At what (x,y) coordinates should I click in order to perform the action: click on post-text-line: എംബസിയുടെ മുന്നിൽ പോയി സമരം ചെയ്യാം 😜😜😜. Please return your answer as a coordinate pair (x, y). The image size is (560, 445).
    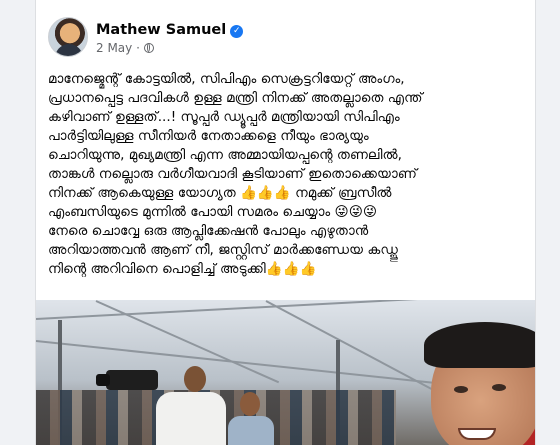
    Looking at the image, I should click on (213, 212).